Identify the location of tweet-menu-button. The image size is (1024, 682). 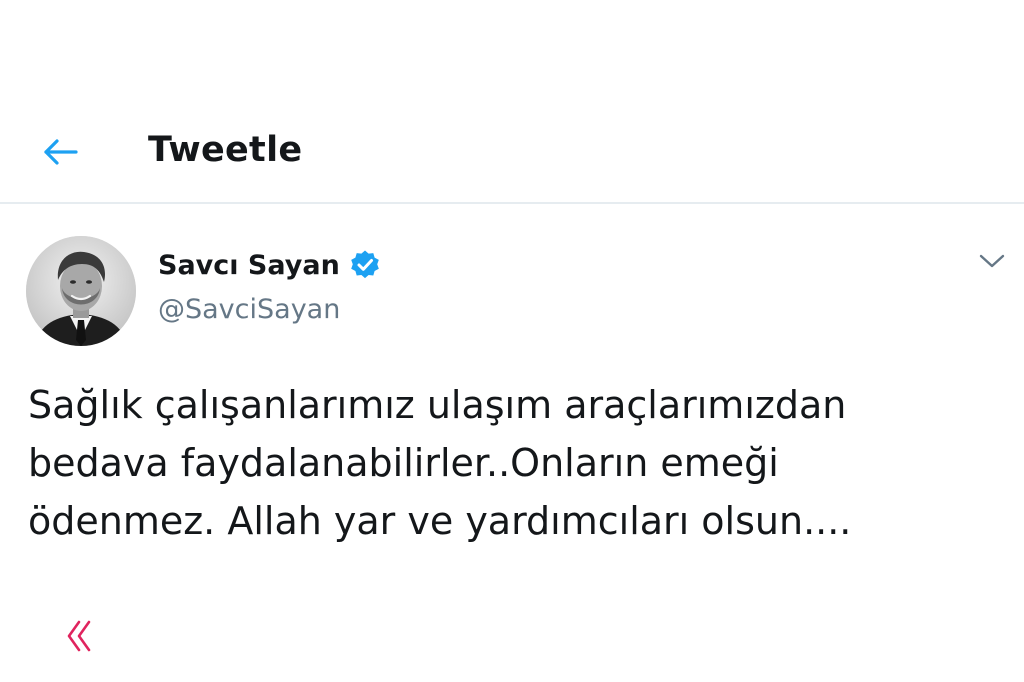
(992, 261).